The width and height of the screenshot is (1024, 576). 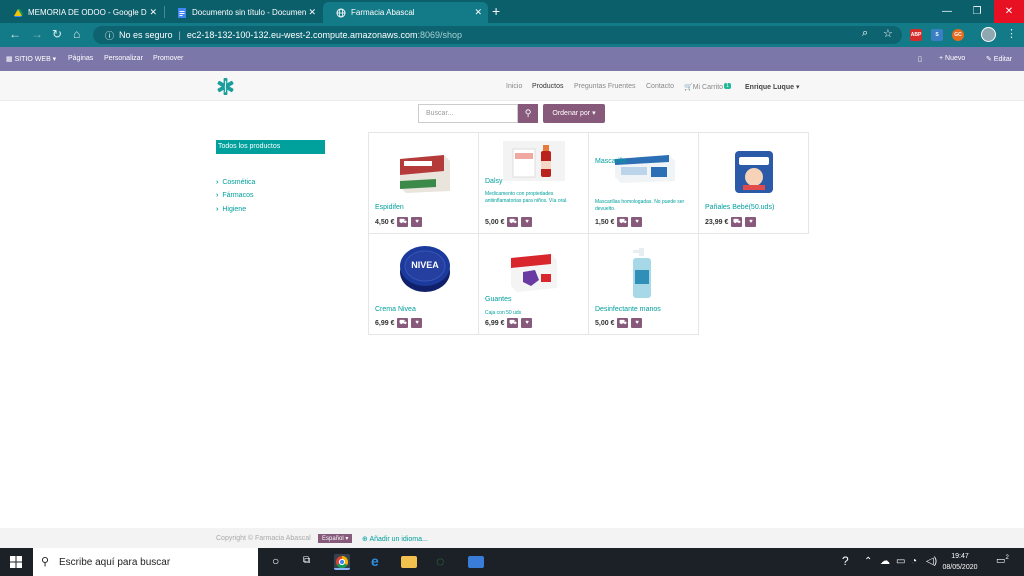 What do you see at coordinates (739, 207) in the screenshot?
I see `product-name: Pañales Bebé(50.uds)` at bounding box center [739, 207].